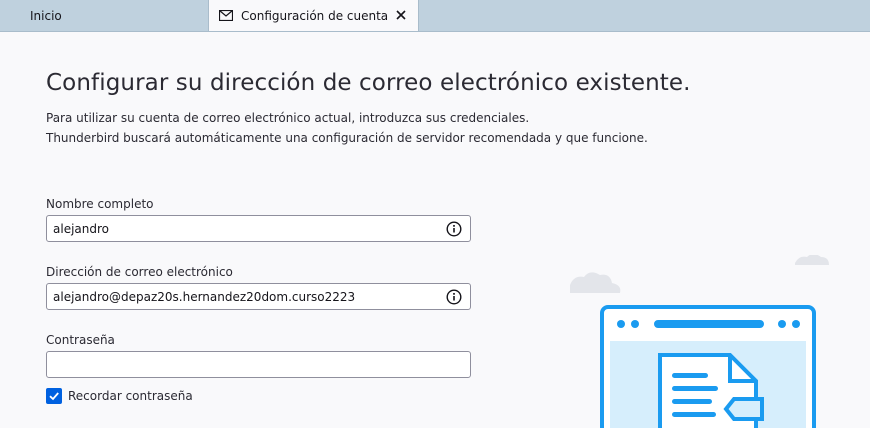  What do you see at coordinates (80, 340) in the screenshot?
I see `password-label: Contraseña` at bounding box center [80, 340].